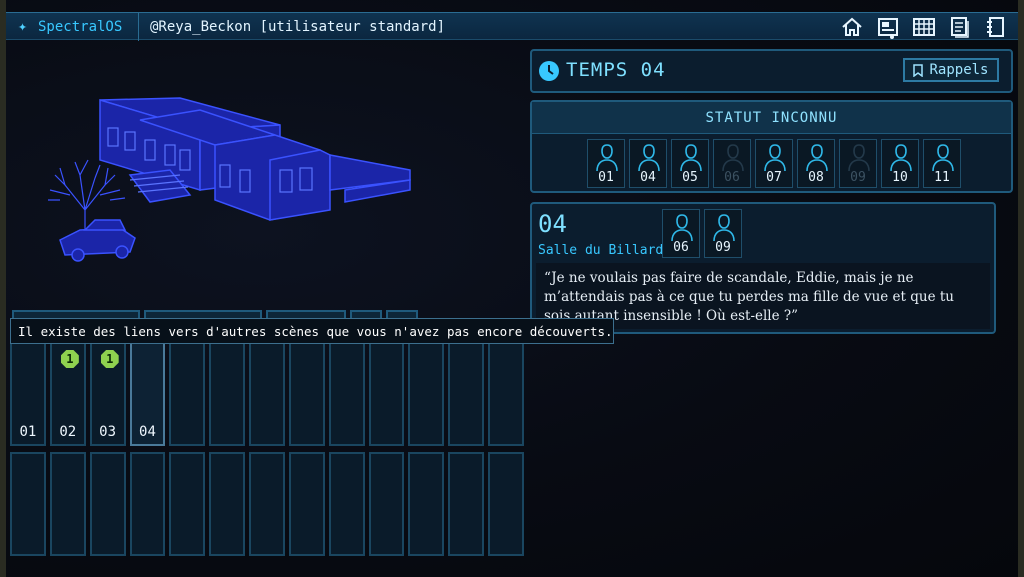 Image resolution: width=1024 pixels, height=577 pixels. What do you see at coordinates (774, 177) in the screenshot?
I see `character-number: 07` at bounding box center [774, 177].